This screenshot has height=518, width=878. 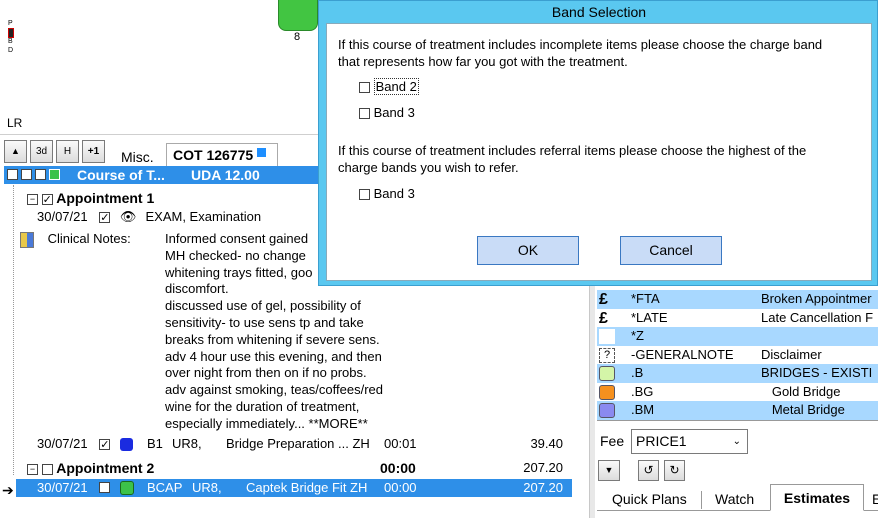 I want to click on code-row: .B BRIDGES - EXISTI, so click(x=737, y=373).